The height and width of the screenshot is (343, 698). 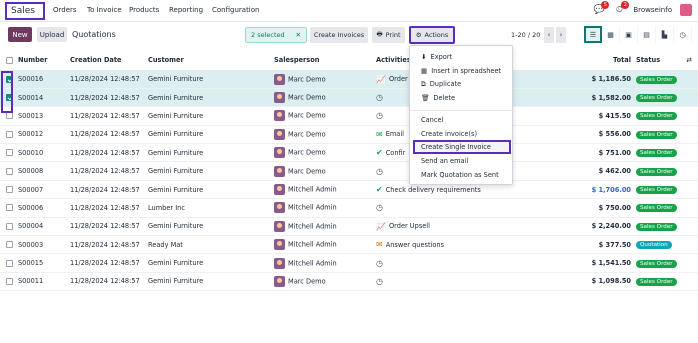 I want to click on activity-clock-icon: ⏲ 2, so click(x=621, y=8).